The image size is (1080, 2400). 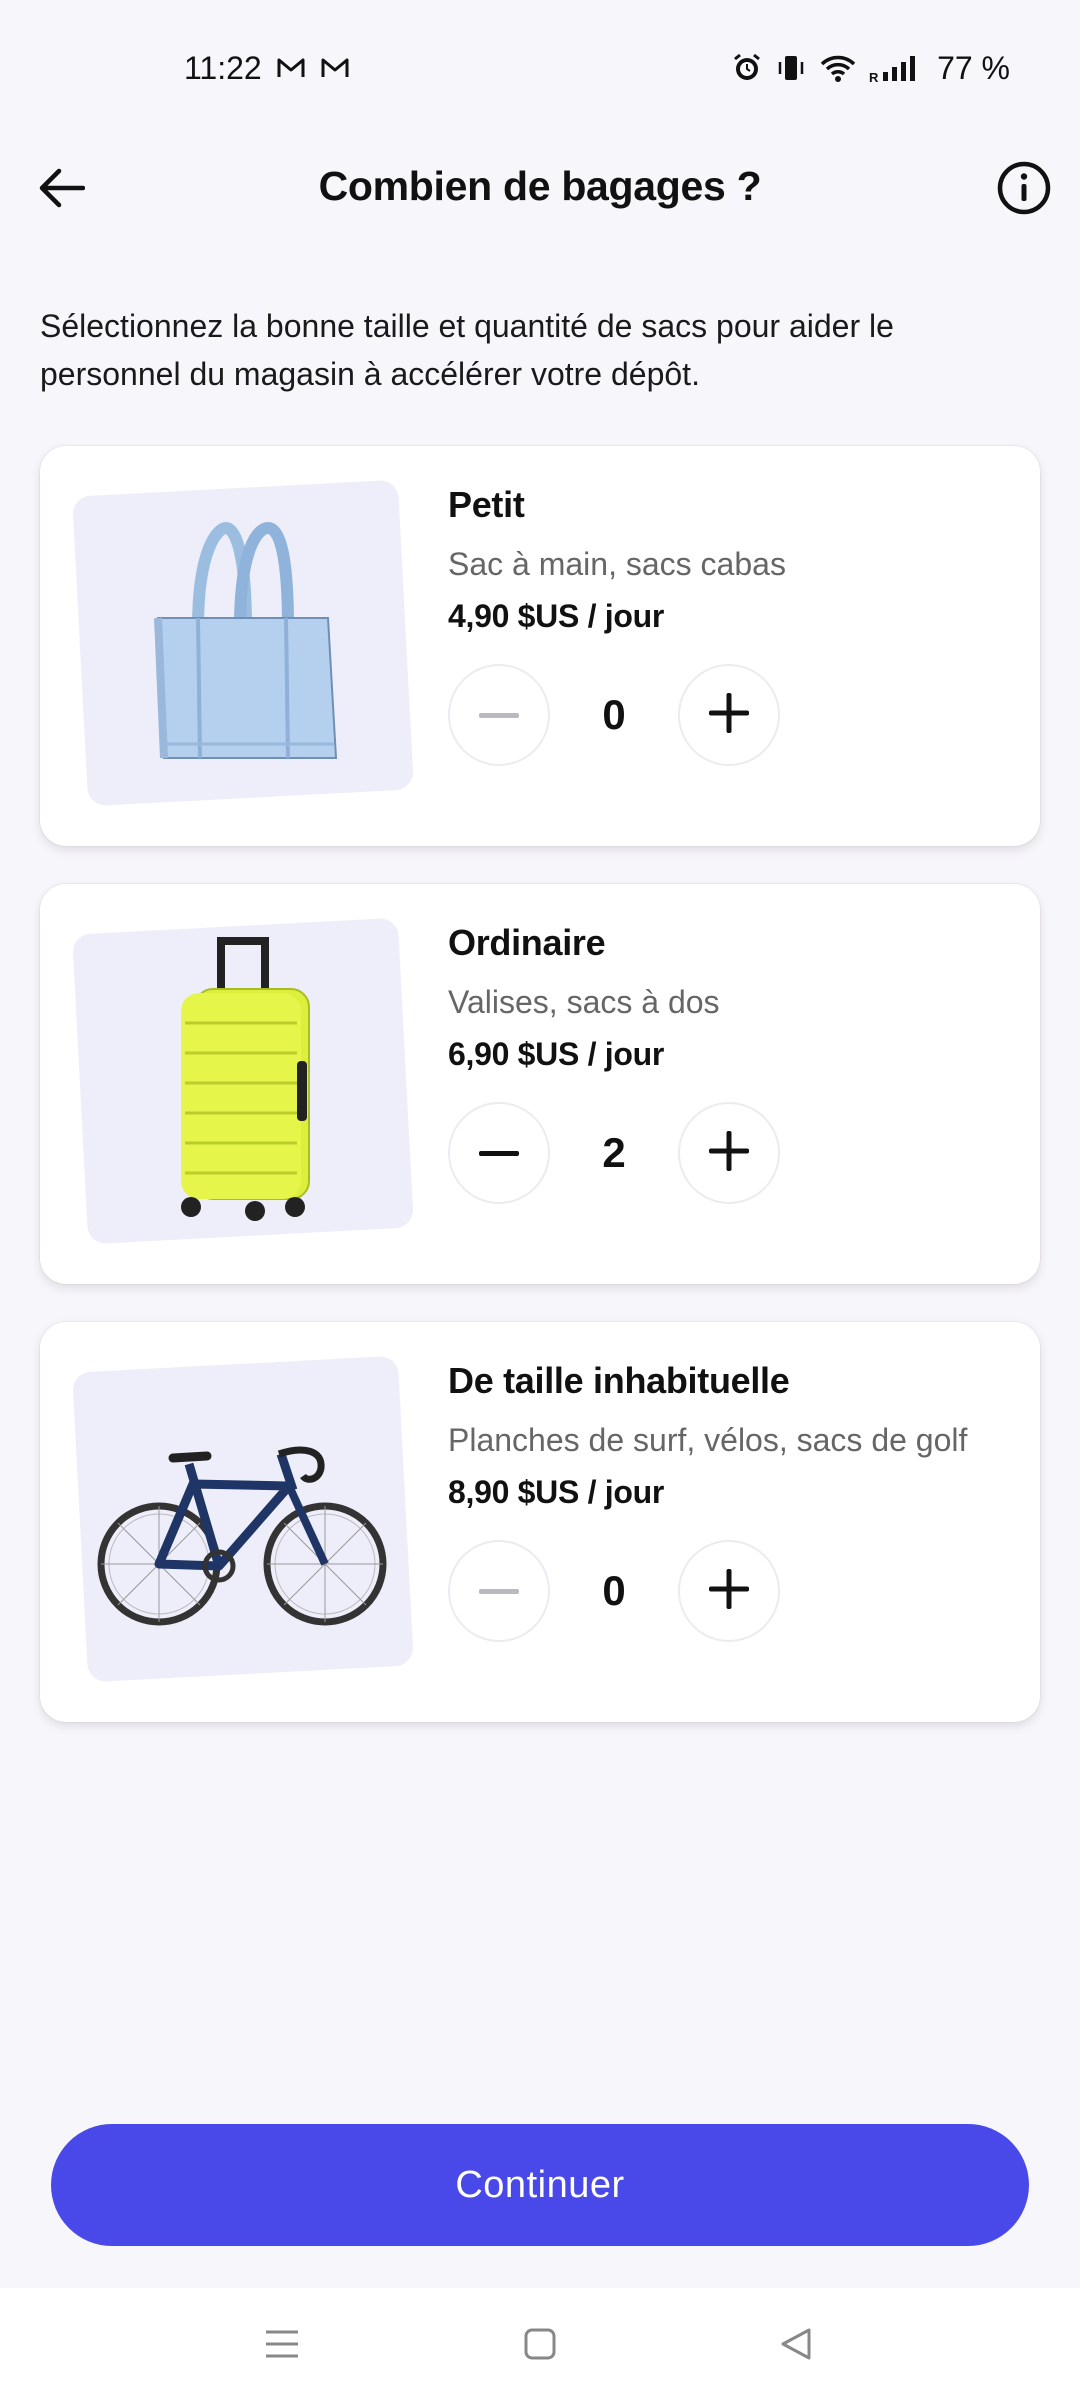 I want to click on triangle-back-icon, so click(x=796, y=2346).